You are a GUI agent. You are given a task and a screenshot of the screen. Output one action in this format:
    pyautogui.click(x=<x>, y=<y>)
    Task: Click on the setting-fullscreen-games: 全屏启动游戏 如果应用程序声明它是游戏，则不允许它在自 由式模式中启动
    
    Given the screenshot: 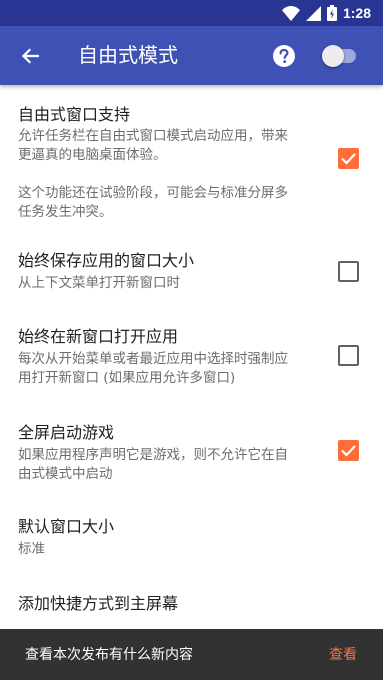 What is the action you would take?
    pyautogui.click(x=191, y=458)
    